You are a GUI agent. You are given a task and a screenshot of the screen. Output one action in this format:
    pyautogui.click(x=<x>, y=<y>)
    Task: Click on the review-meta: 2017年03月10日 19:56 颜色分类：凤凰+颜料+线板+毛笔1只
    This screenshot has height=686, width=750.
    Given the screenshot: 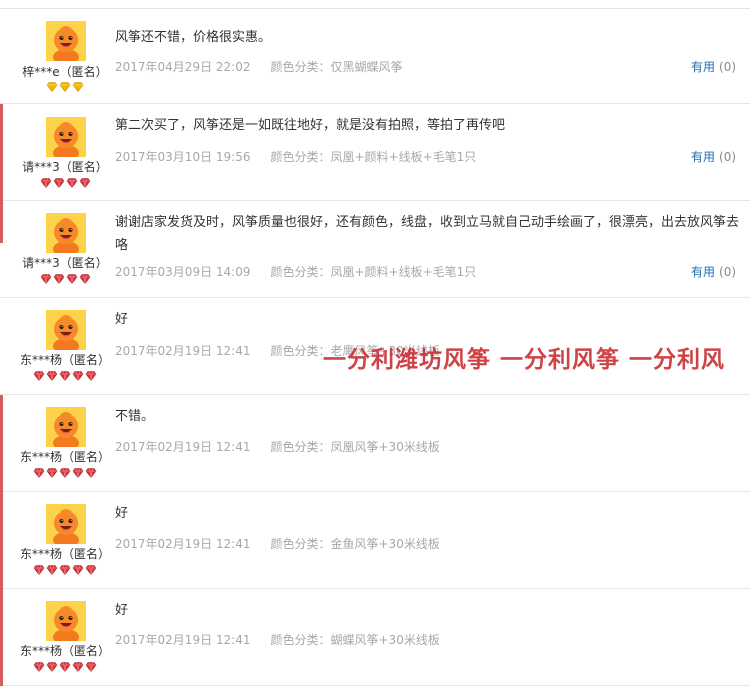 What is the action you would take?
    pyautogui.click(x=295, y=156)
    